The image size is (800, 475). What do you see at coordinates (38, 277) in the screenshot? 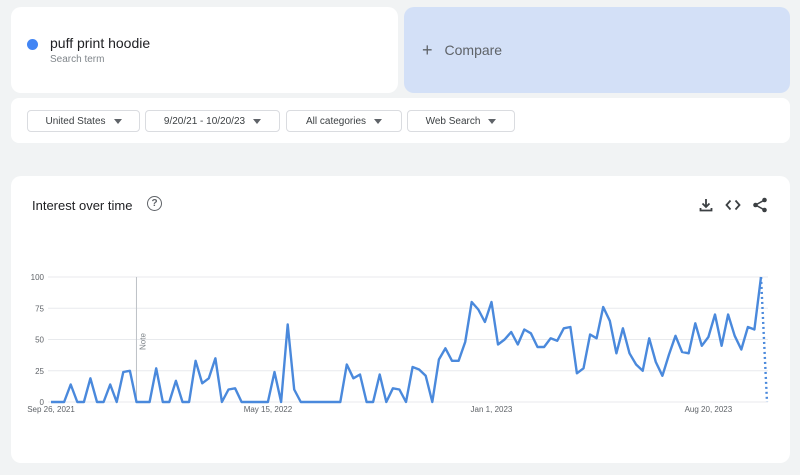
I see `y-tick-label: 100` at bounding box center [38, 277].